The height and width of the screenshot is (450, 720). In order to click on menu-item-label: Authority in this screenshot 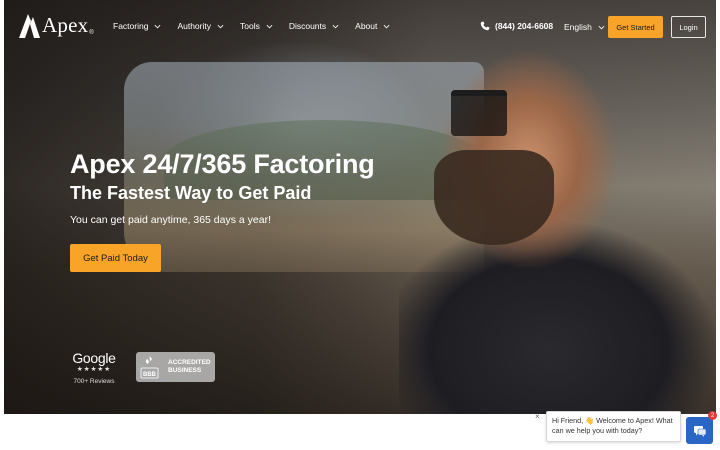, I will do `click(194, 26)`.